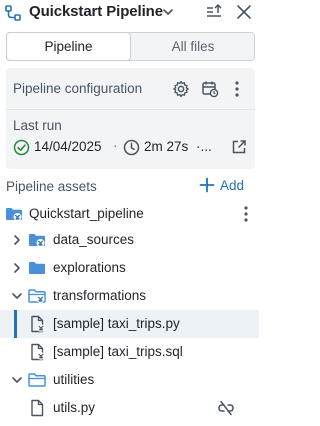 The width and height of the screenshot is (320, 426). Describe the element at coordinates (37, 268) in the screenshot. I see `folder-icon` at that location.